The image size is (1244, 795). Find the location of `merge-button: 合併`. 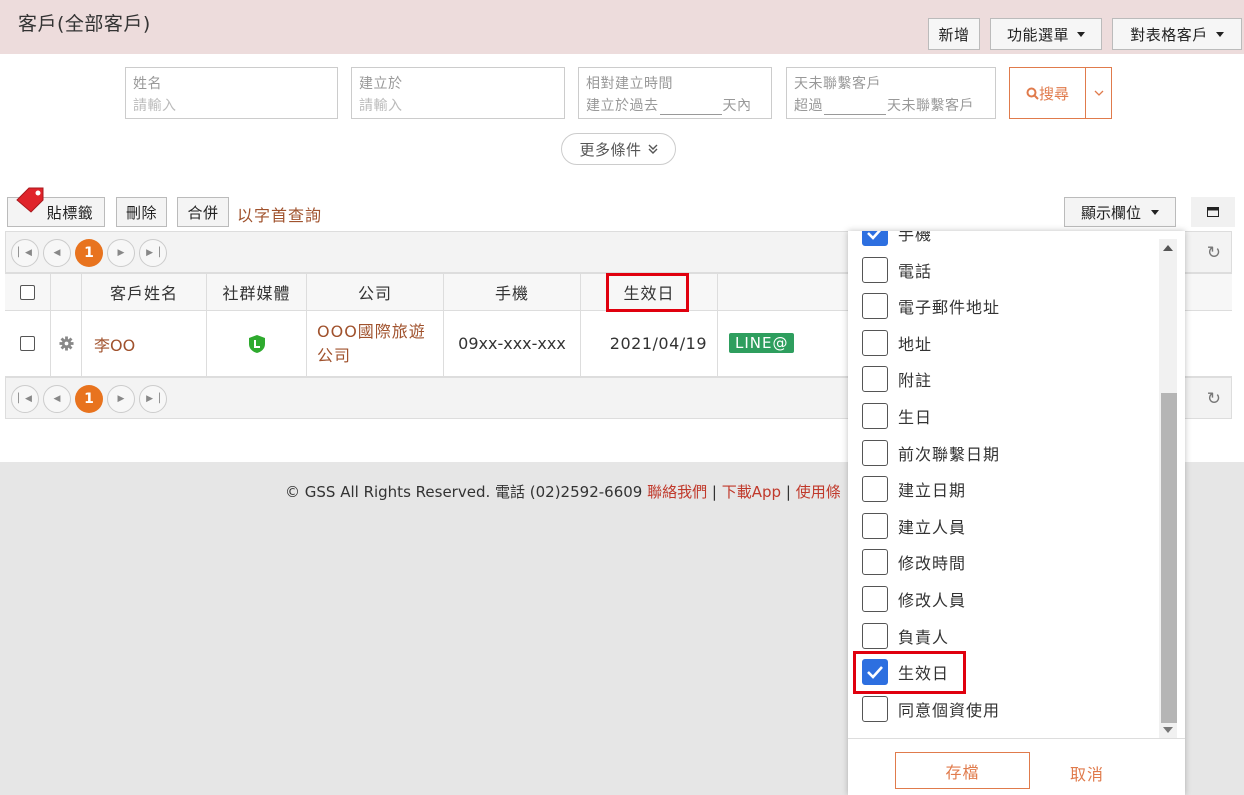

merge-button: 合併 is located at coordinates (203, 212).